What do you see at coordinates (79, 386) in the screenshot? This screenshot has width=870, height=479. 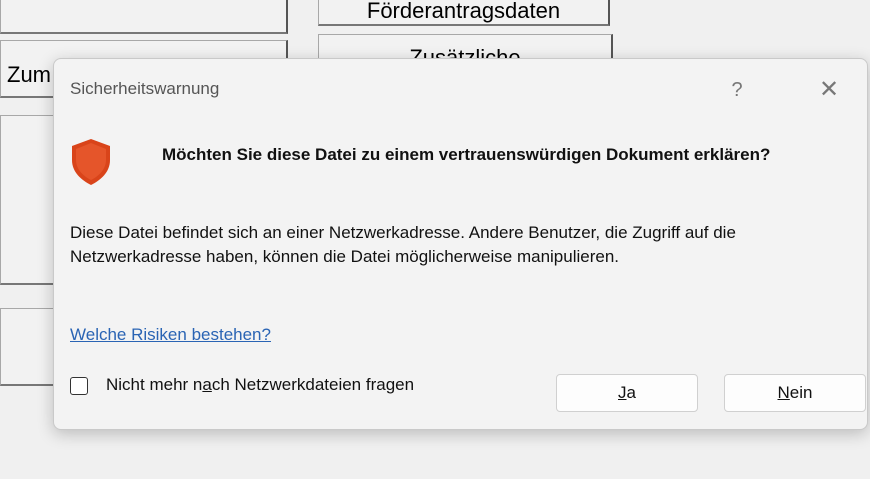 I see `dont-ask-checkbox` at bounding box center [79, 386].